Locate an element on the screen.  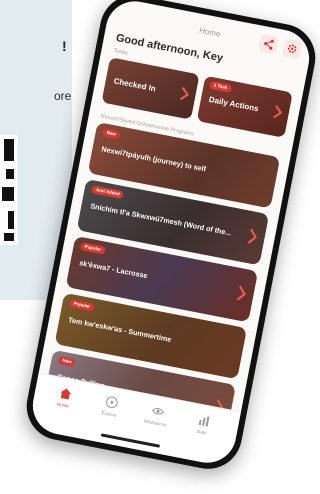
chart-icon is located at coordinates (203, 421).